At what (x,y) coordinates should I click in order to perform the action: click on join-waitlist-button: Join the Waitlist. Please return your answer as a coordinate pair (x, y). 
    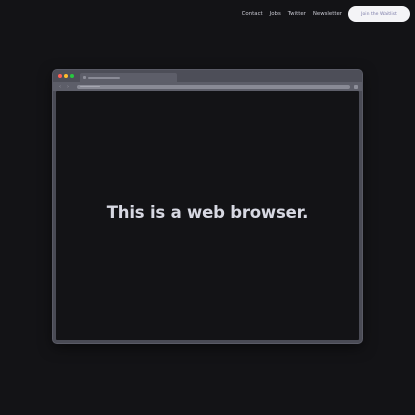
    Looking at the image, I should click on (379, 14).